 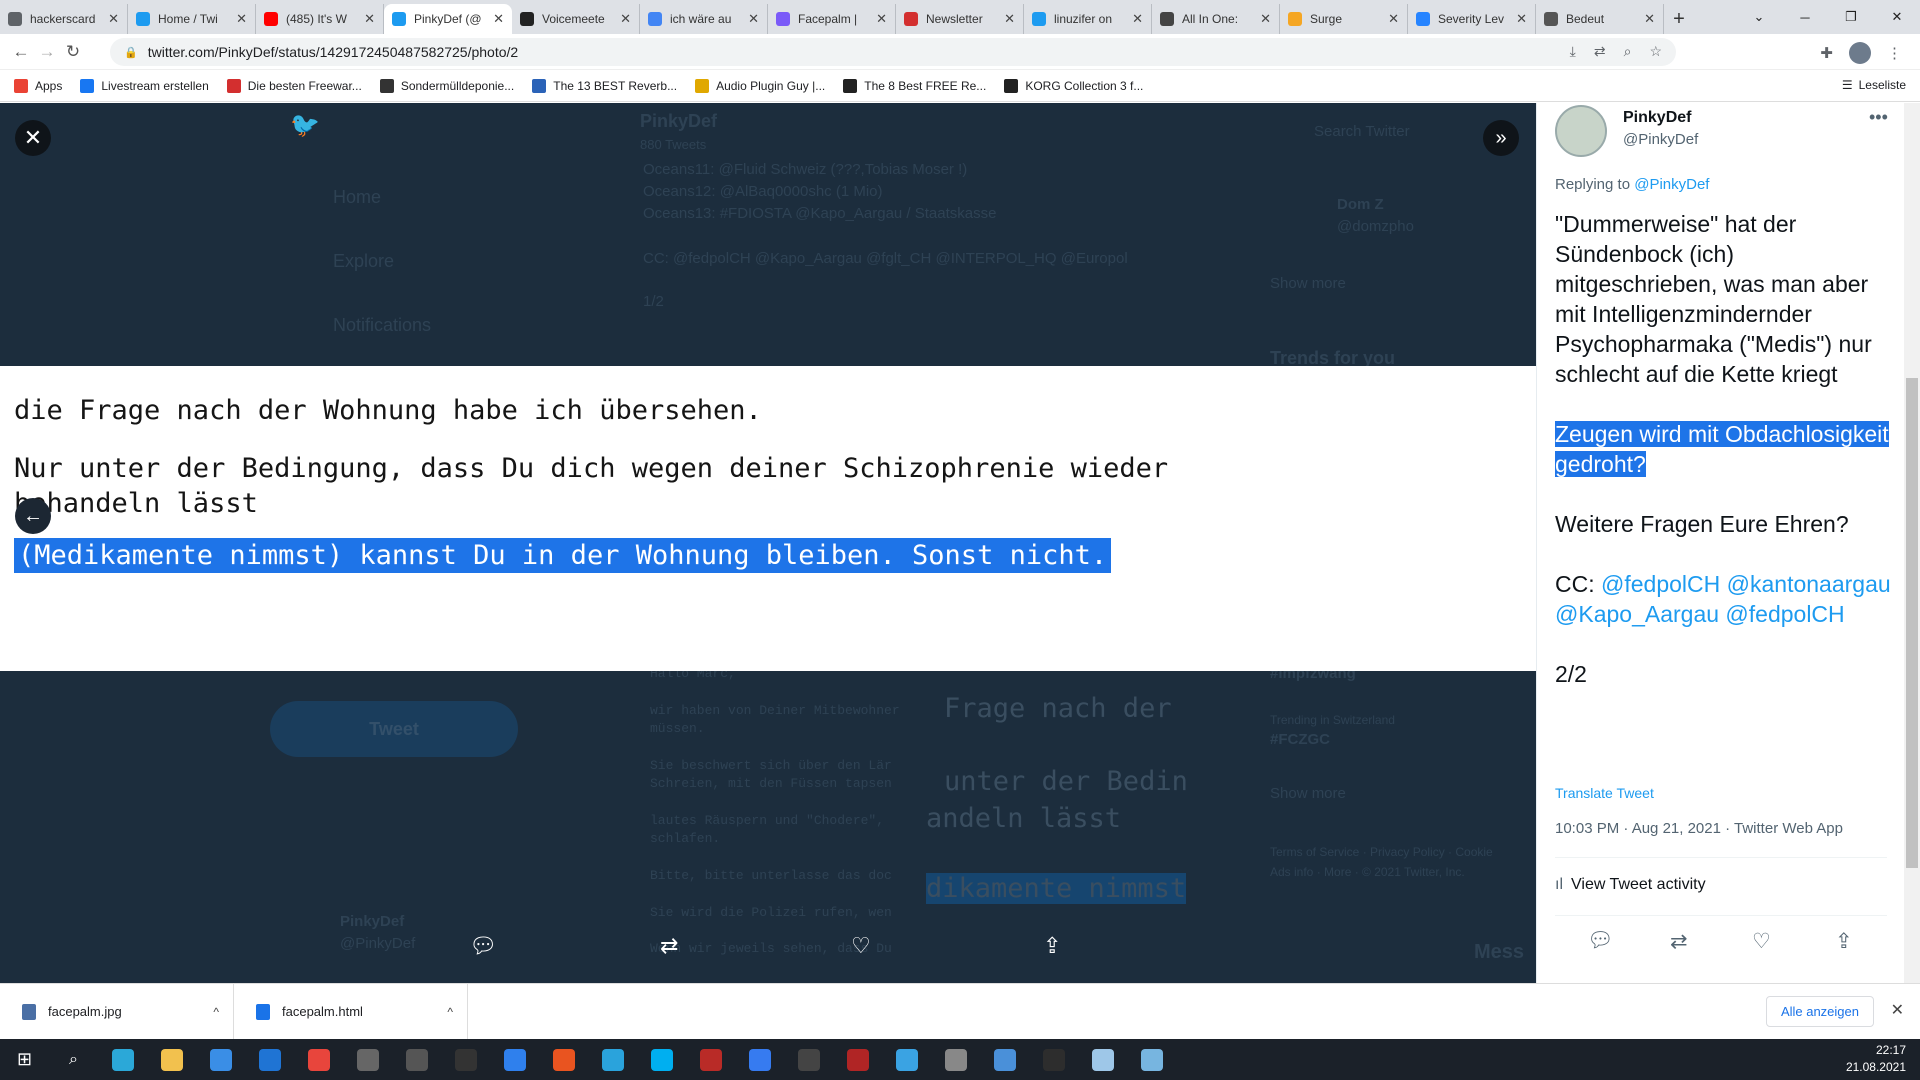 What do you see at coordinates (1655, 51) in the screenshot?
I see `bookmark-star-icon: ☆` at bounding box center [1655, 51].